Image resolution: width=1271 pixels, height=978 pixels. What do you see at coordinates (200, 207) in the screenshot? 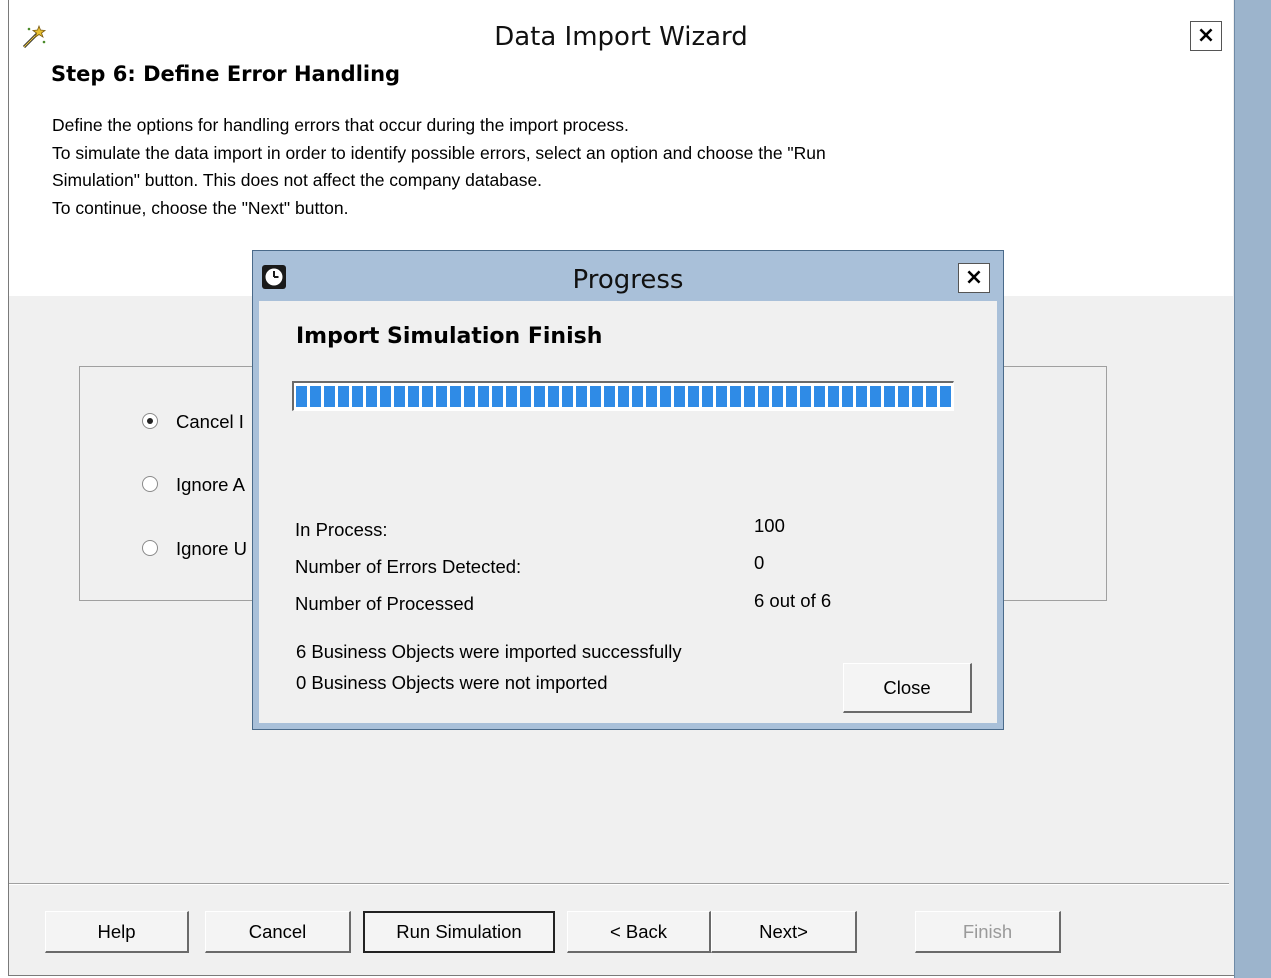
I see `description-line: To continue, choose the "Next" button.` at bounding box center [200, 207].